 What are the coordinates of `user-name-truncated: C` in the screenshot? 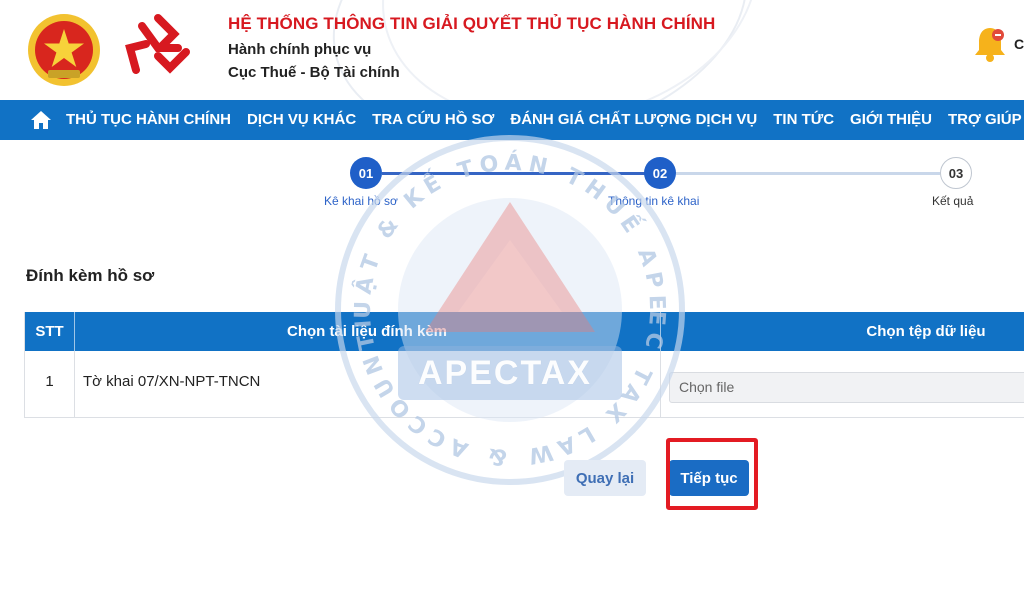 It's located at (1019, 44).